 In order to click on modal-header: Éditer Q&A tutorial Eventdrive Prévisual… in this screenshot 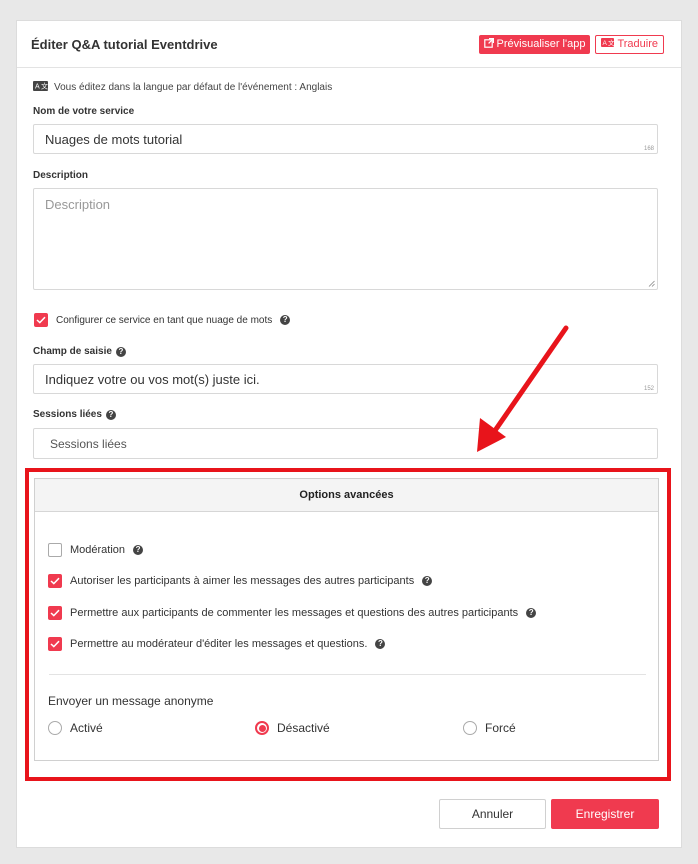, I will do `click(349, 44)`.